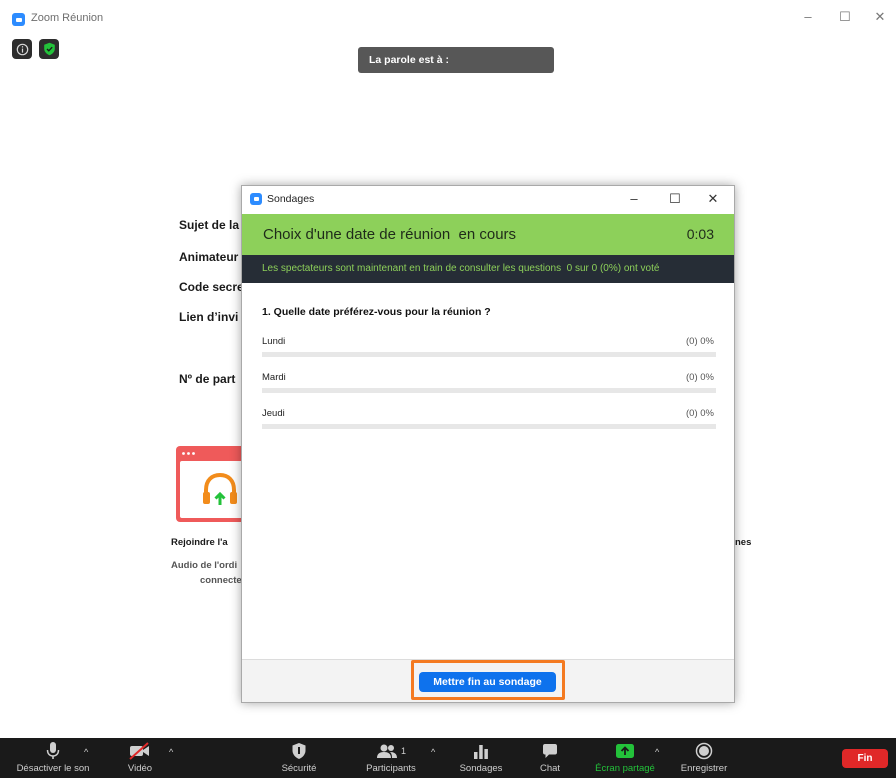 This screenshot has width=896, height=778. What do you see at coordinates (403, 751) in the screenshot?
I see `participants-count: 1` at bounding box center [403, 751].